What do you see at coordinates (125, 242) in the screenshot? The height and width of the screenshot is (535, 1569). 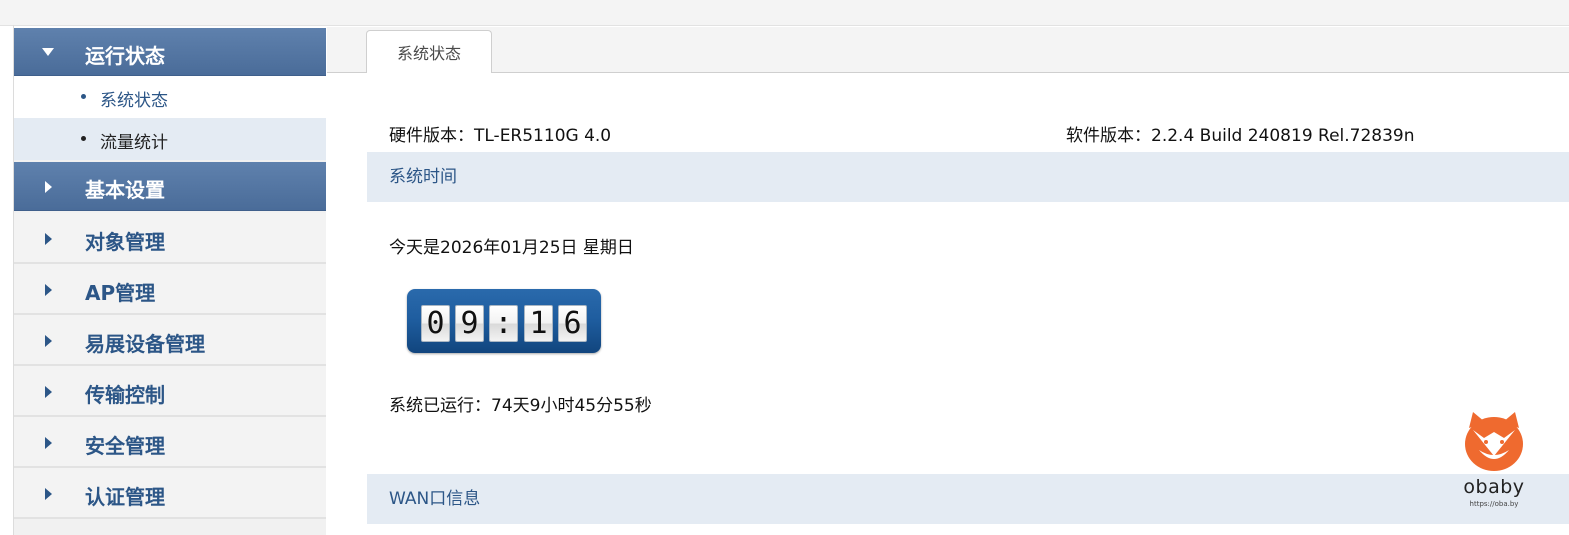 I see `menu-group-label: 对象管理` at bounding box center [125, 242].